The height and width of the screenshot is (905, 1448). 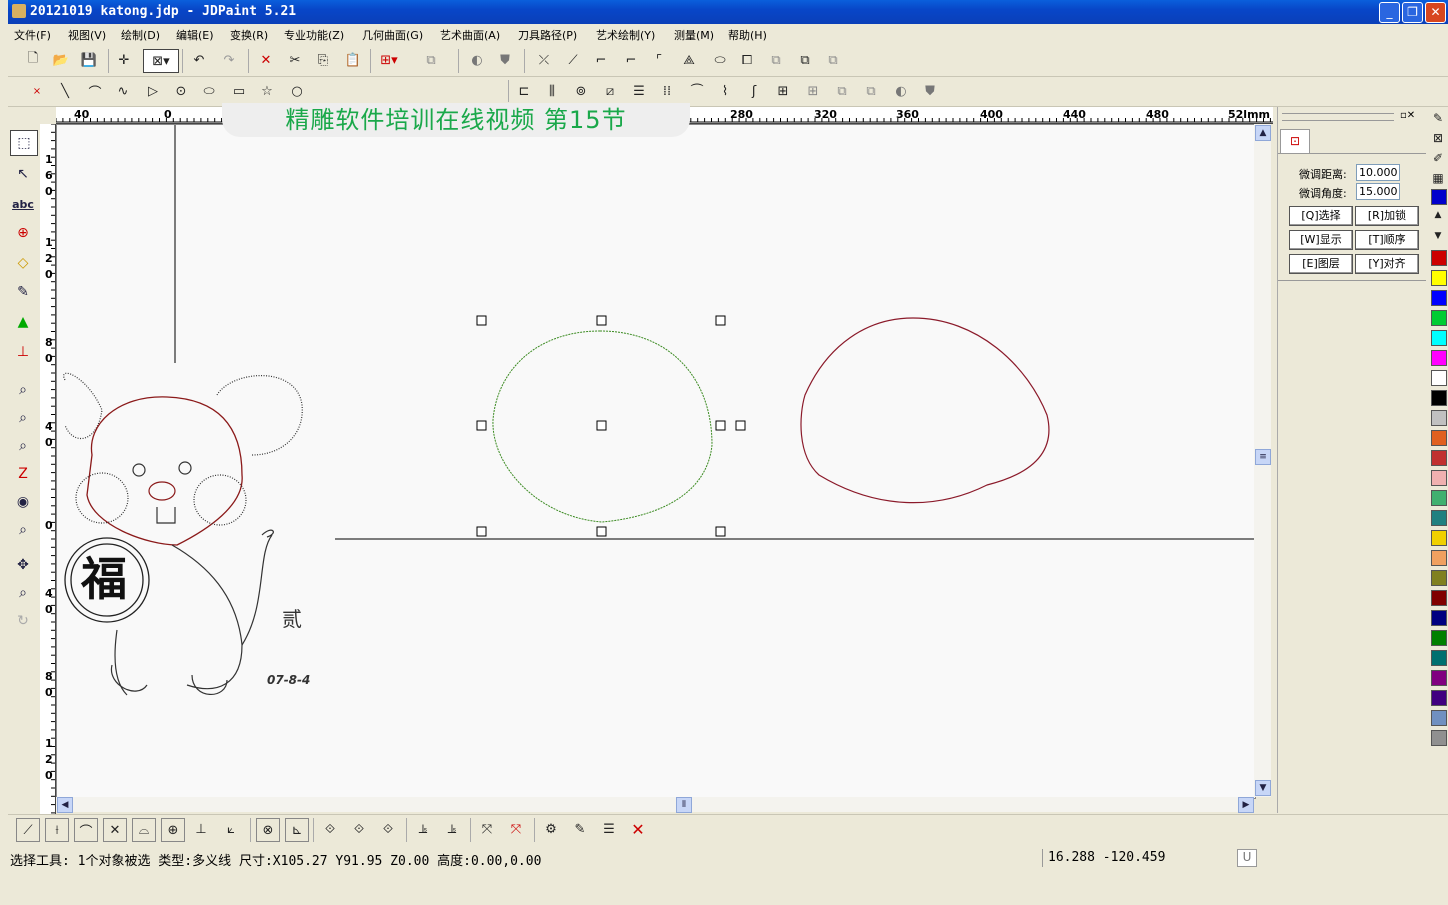 I want to click on scroll-down-icon: ▼, so click(x=1263, y=788).